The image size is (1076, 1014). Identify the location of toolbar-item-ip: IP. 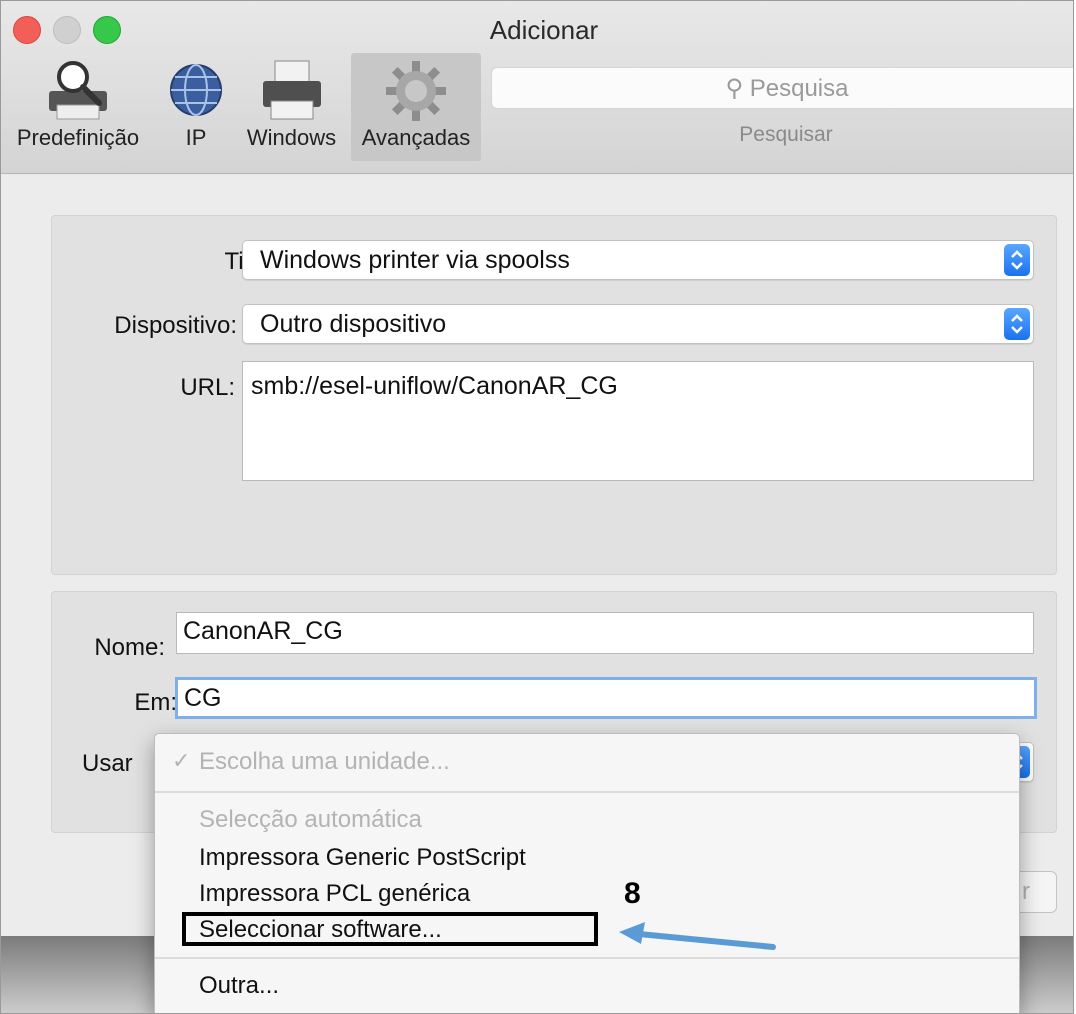
(196, 107).